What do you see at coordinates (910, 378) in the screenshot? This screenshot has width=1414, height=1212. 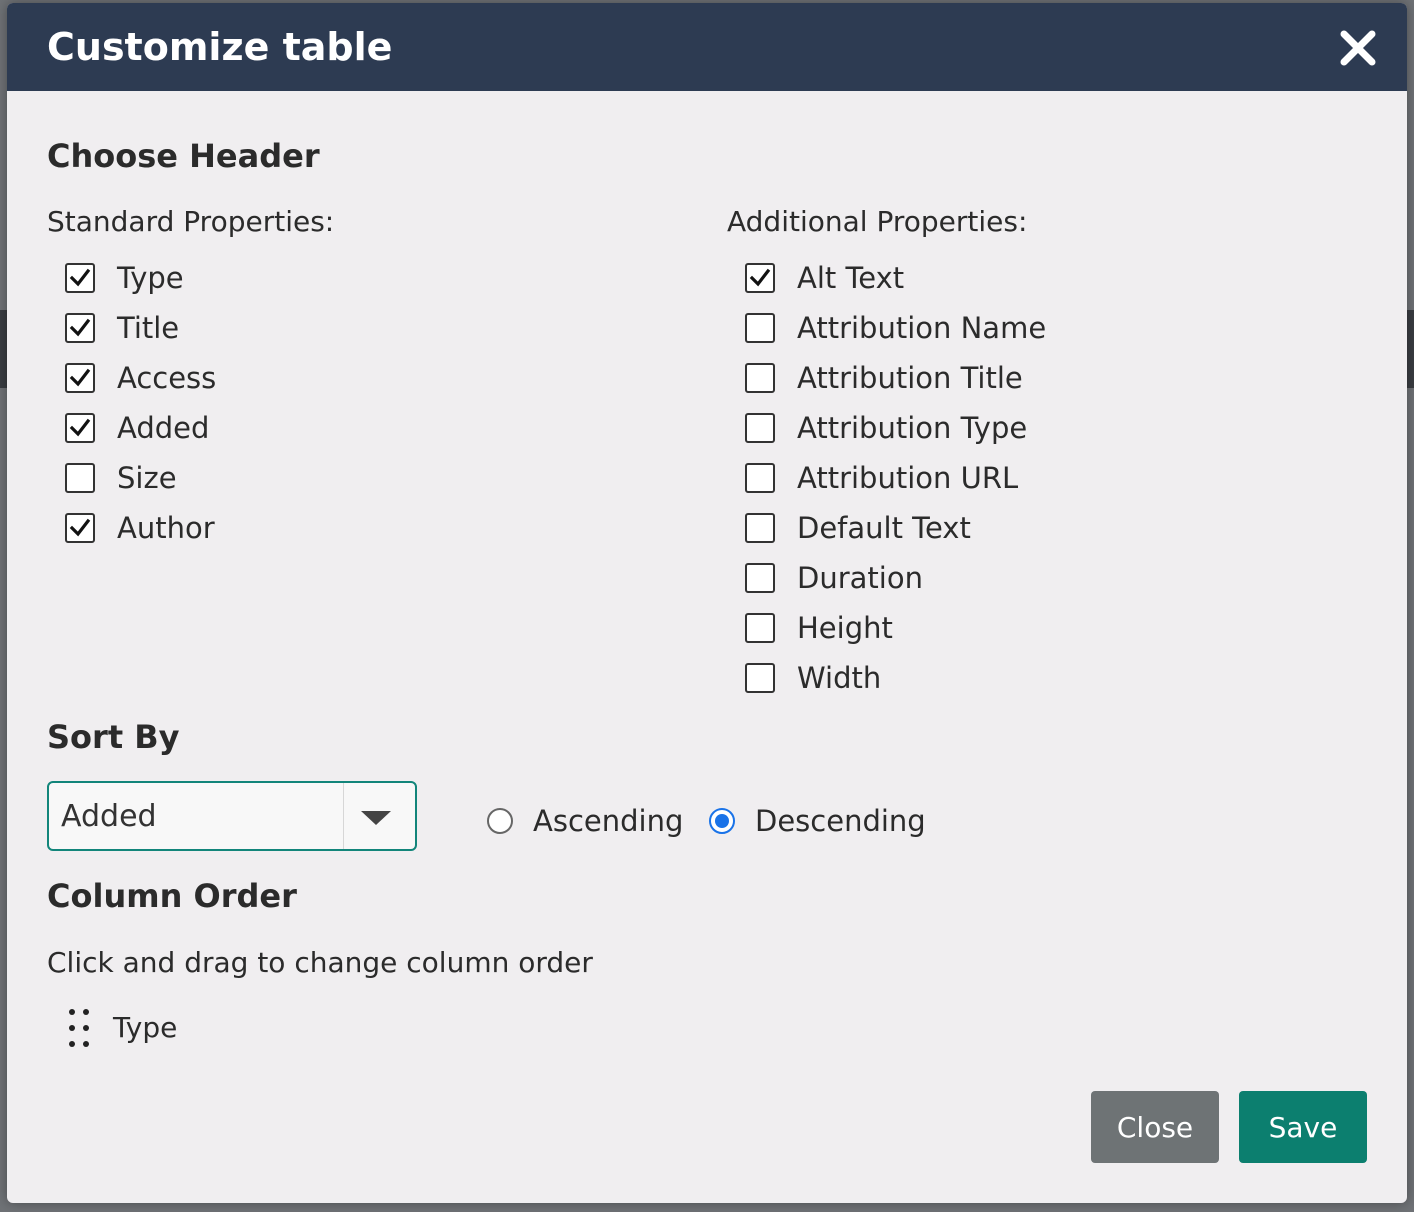 I see `checkbox-label: Attribution Title` at bounding box center [910, 378].